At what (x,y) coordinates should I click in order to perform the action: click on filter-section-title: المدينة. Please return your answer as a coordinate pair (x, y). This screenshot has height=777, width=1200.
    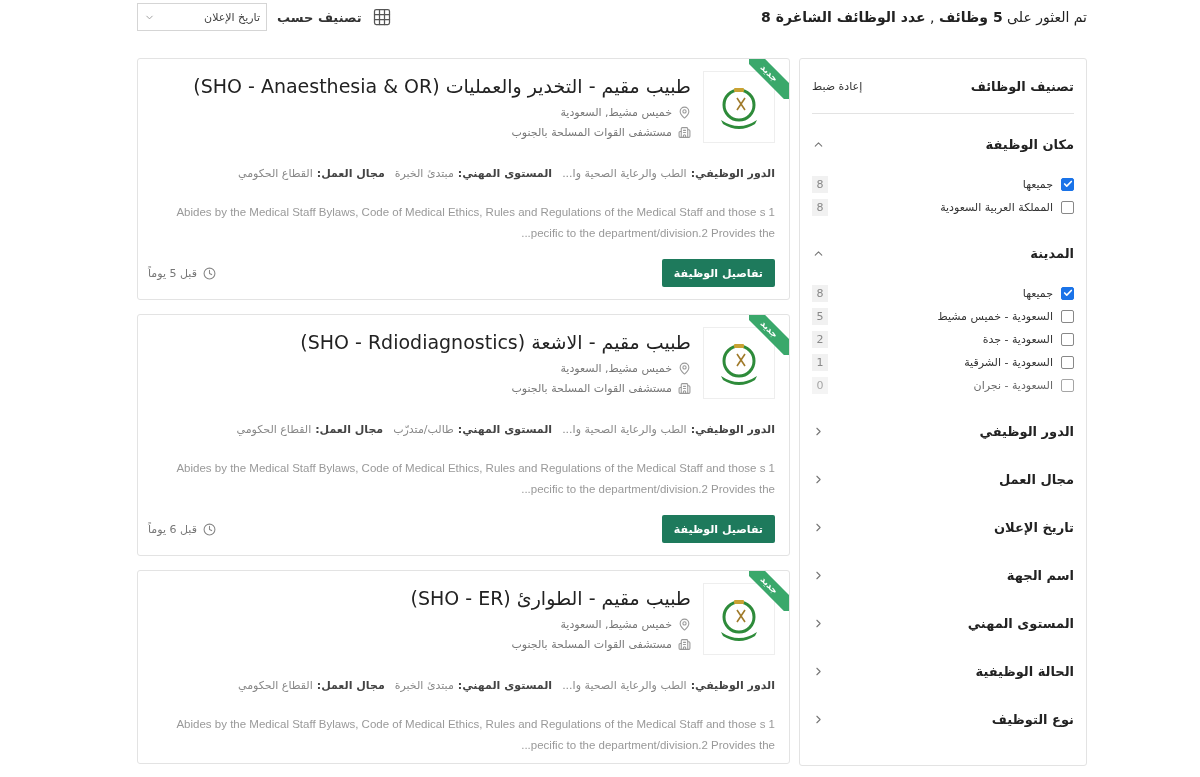
    Looking at the image, I should click on (1052, 253).